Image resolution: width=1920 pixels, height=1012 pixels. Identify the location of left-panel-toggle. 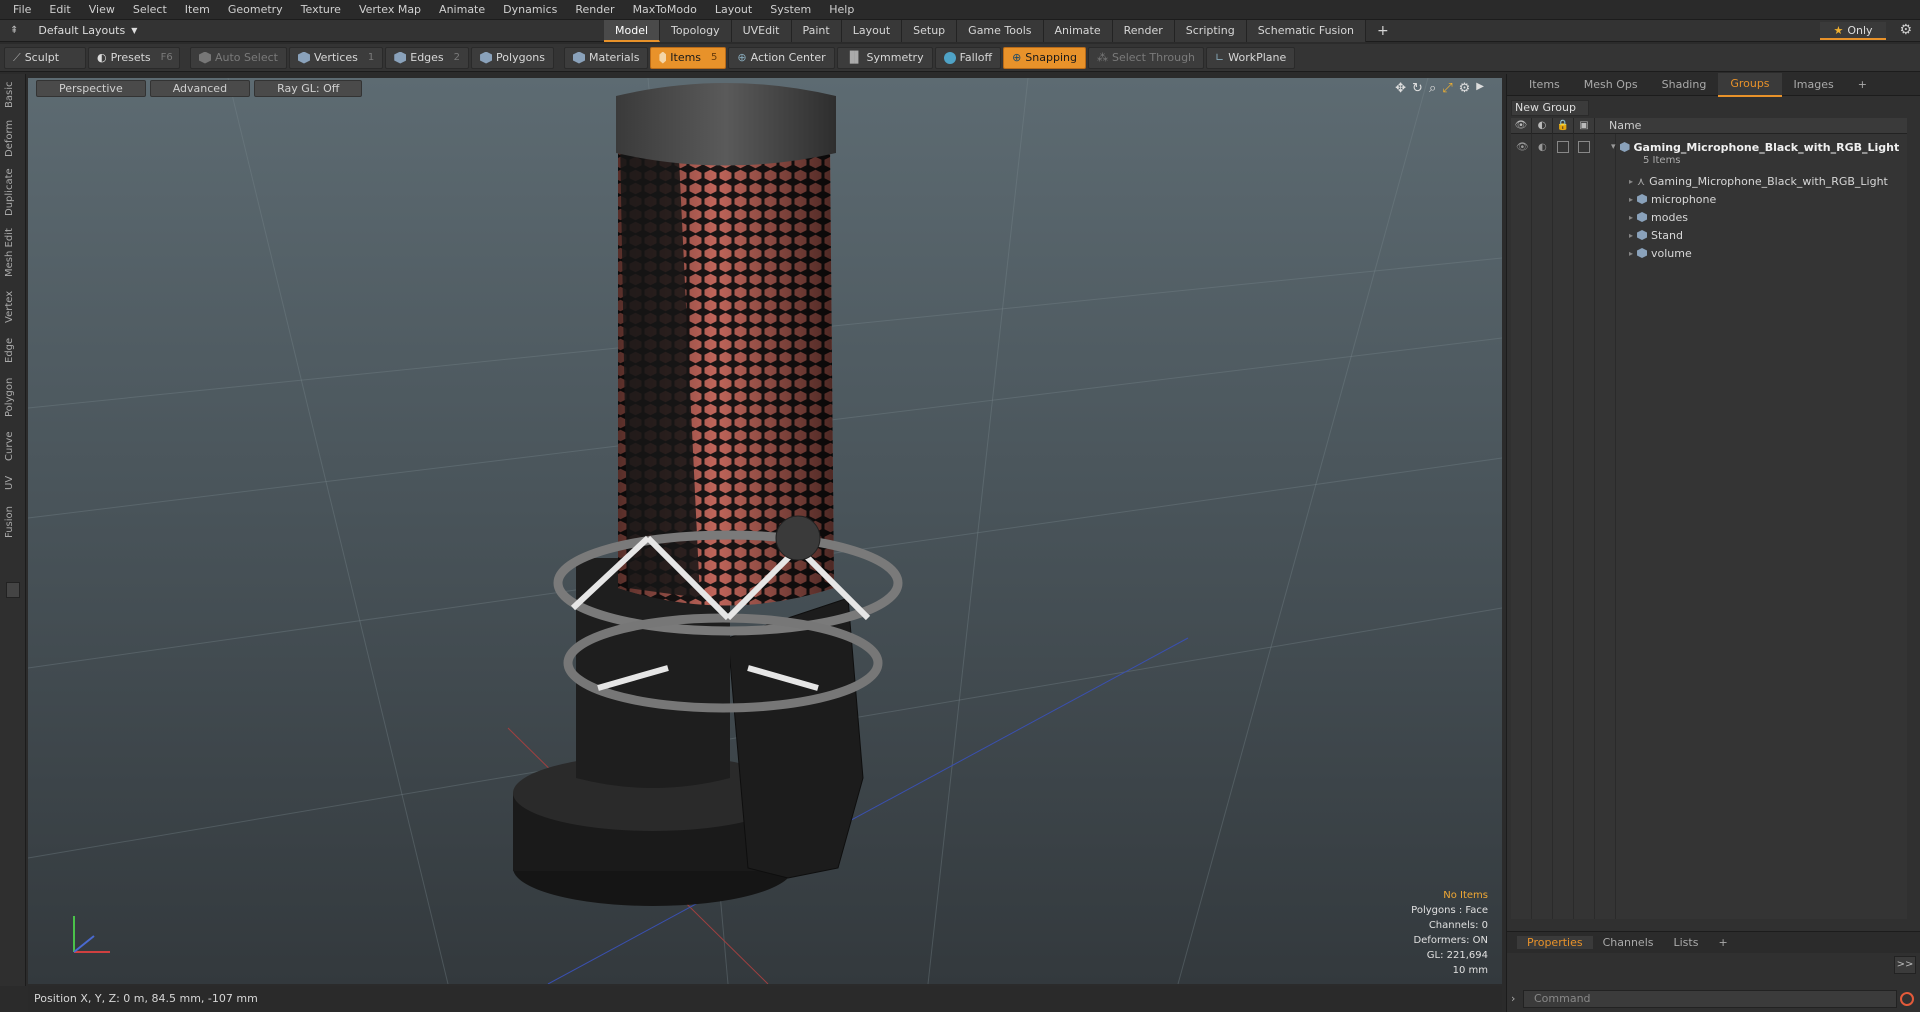
(13, 590).